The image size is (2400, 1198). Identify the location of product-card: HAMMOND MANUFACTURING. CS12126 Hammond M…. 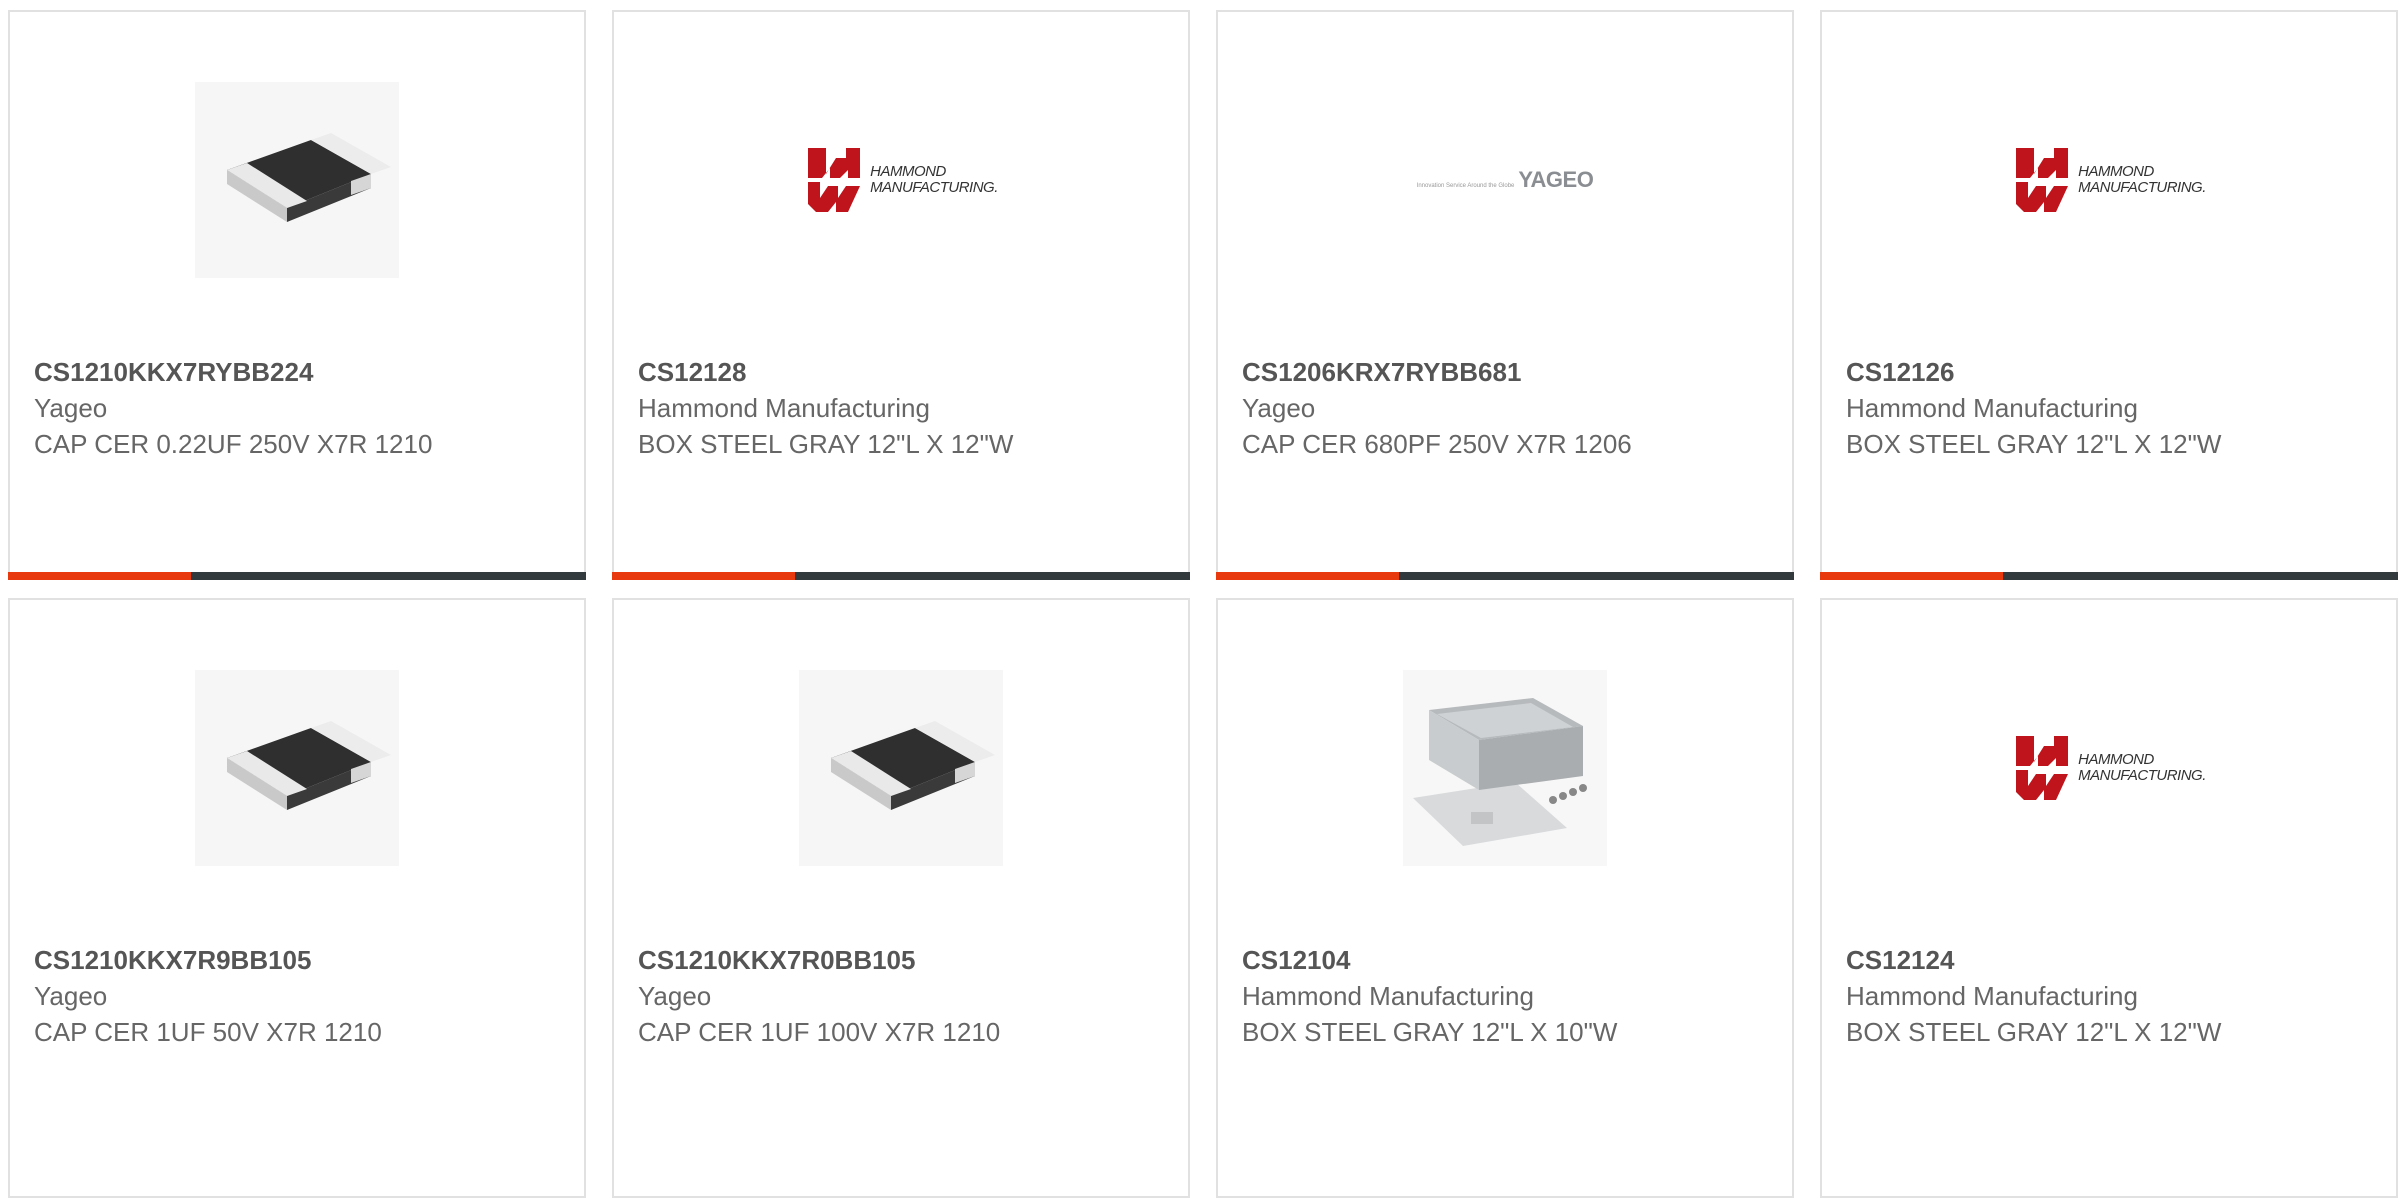
(2109, 295).